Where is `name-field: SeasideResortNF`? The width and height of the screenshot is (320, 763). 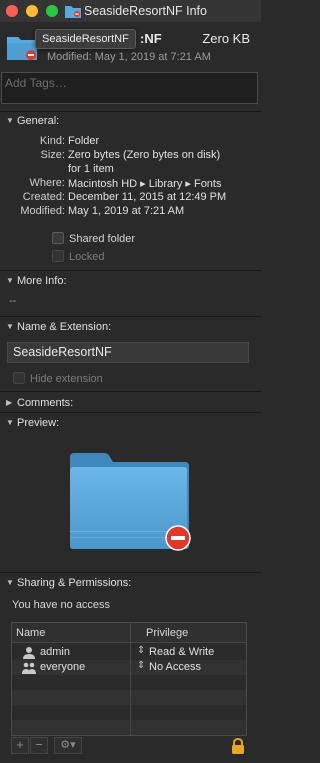 name-field: SeasideResortNF is located at coordinates (128, 352).